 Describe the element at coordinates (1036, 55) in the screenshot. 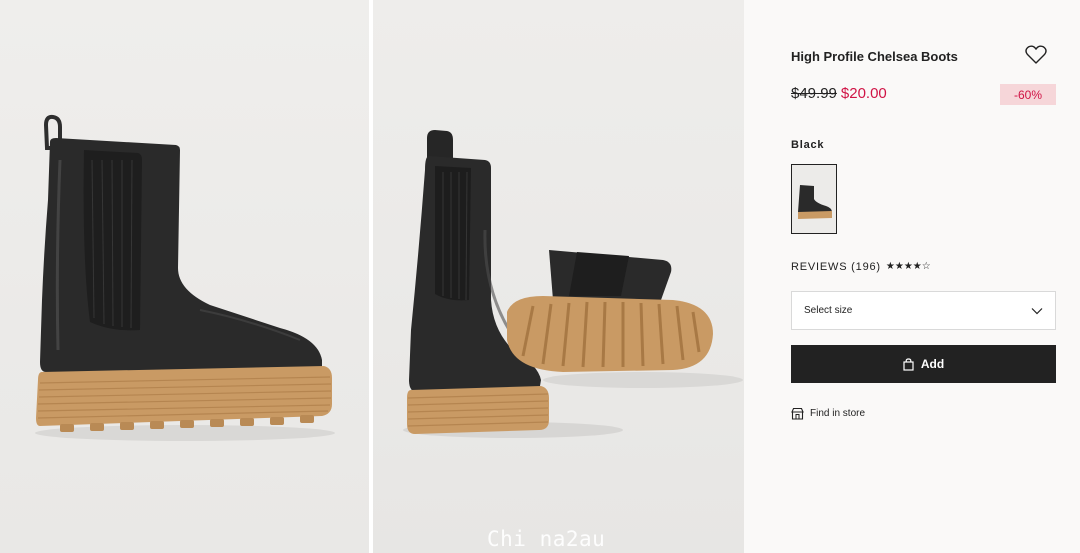

I see `favorite-heart-icon` at that location.